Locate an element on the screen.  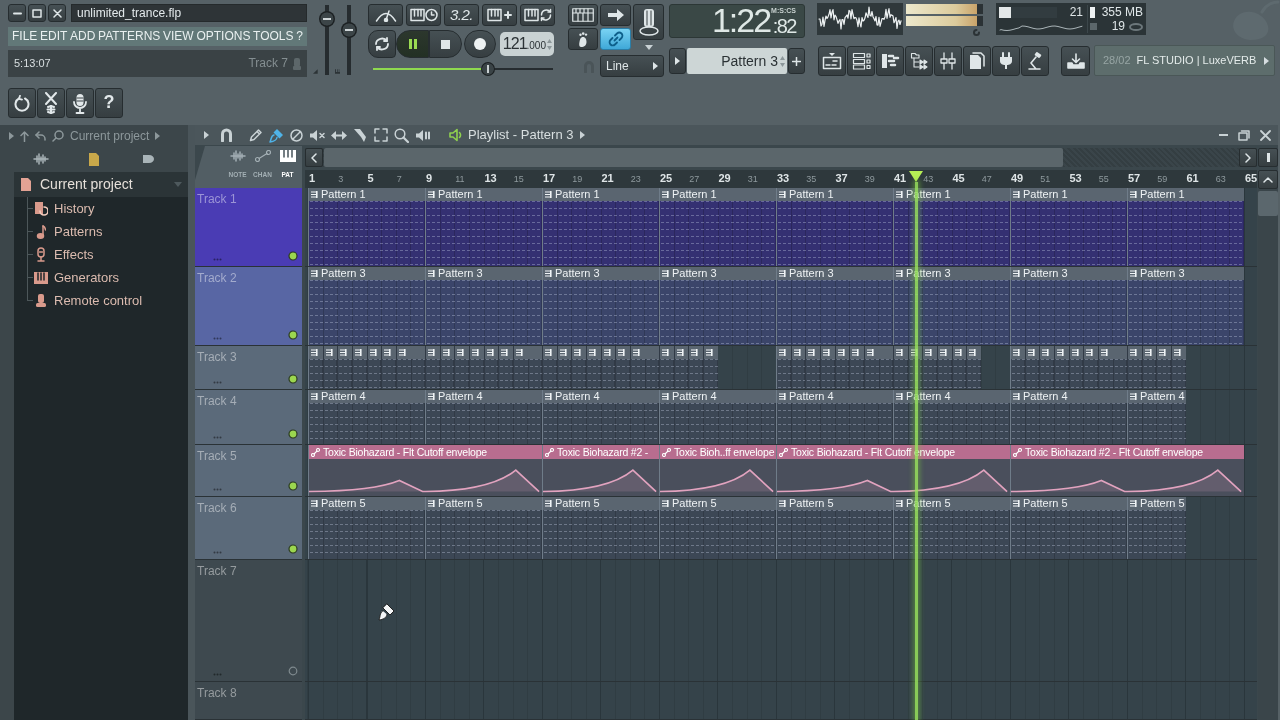
snap-mode-dropdown: Line is located at coordinates (632, 66).